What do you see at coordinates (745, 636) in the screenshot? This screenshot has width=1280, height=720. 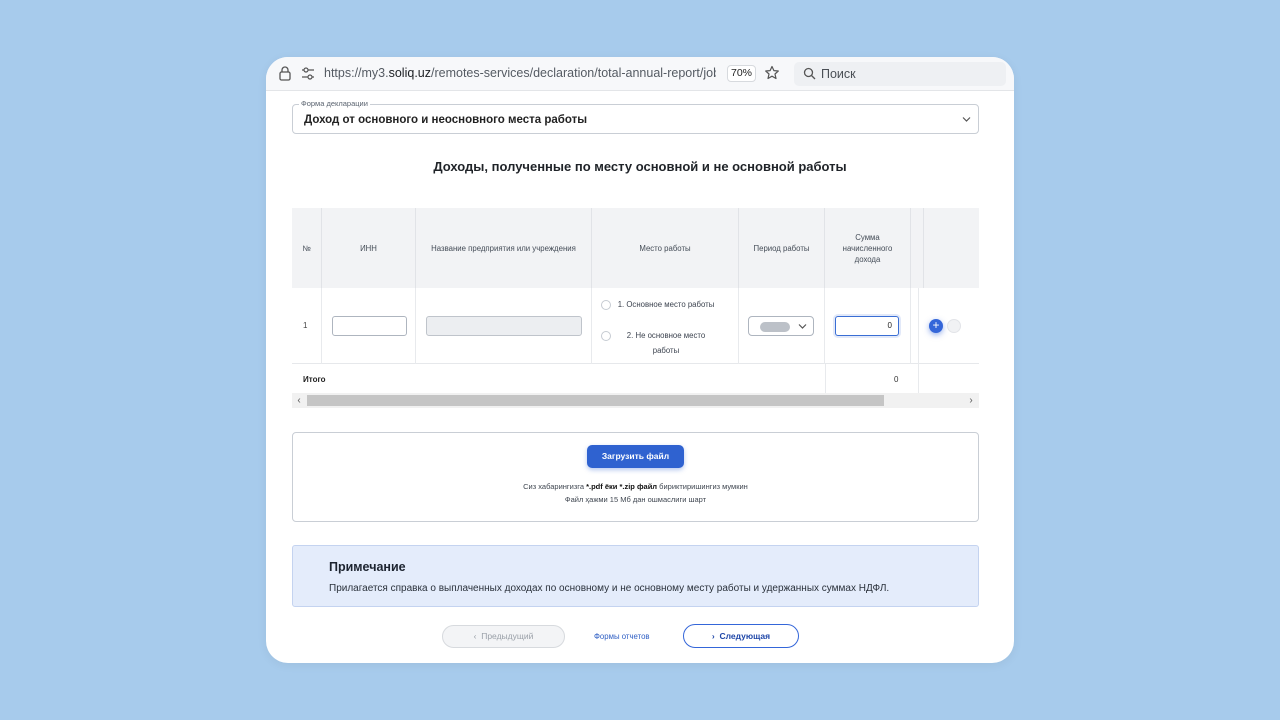 I see `next-label: Следующая` at bounding box center [745, 636].